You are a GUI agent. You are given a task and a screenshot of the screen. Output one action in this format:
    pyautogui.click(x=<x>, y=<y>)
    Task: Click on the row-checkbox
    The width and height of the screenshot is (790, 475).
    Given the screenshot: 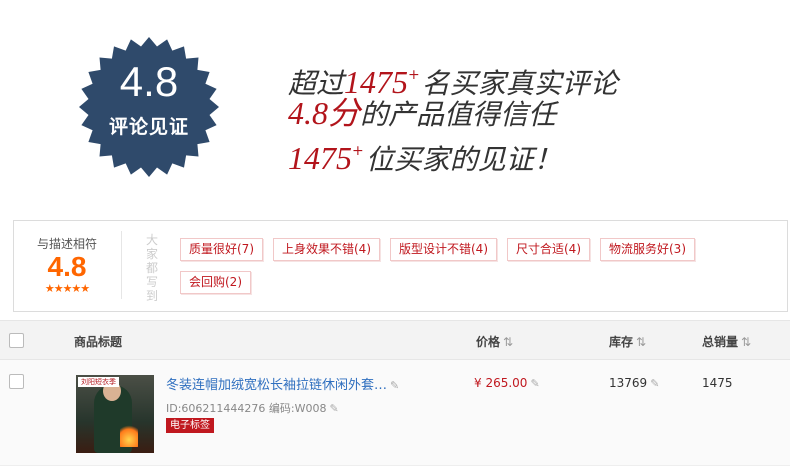 What is the action you would take?
    pyautogui.click(x=16, y=381)
    